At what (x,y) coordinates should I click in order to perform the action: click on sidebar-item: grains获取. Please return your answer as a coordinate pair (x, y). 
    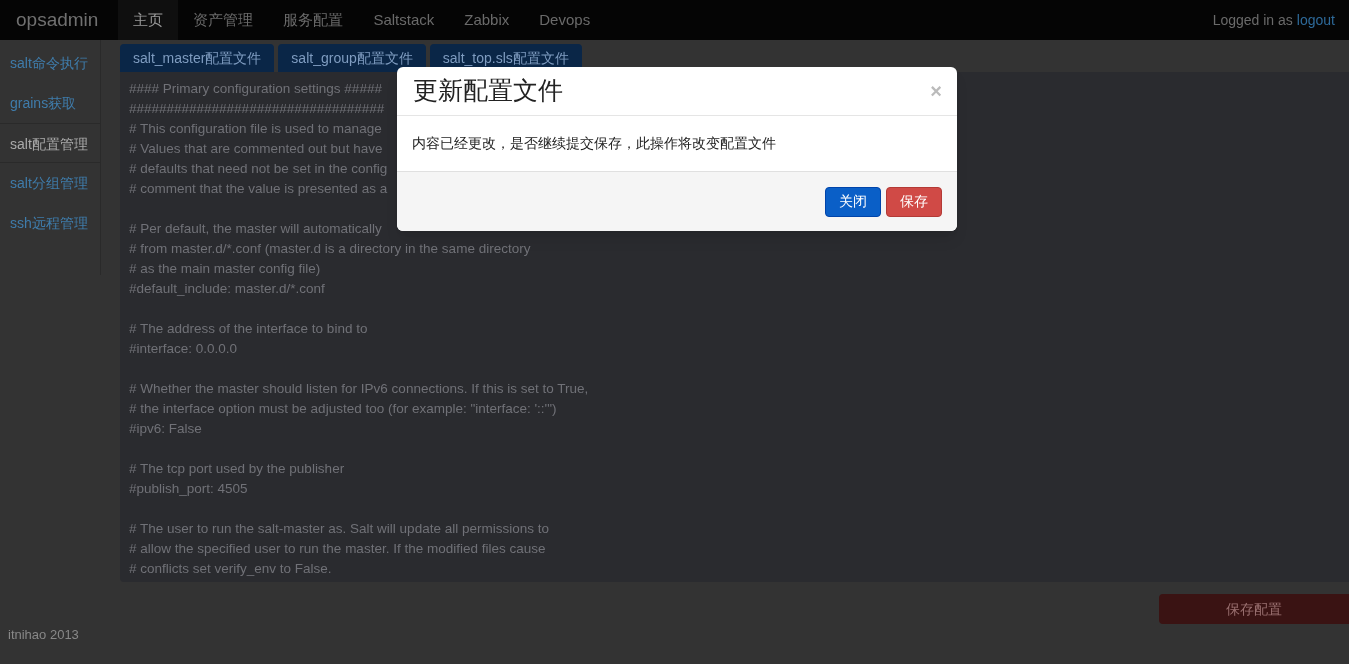
    Looking at the image, I should click on (50, 103).